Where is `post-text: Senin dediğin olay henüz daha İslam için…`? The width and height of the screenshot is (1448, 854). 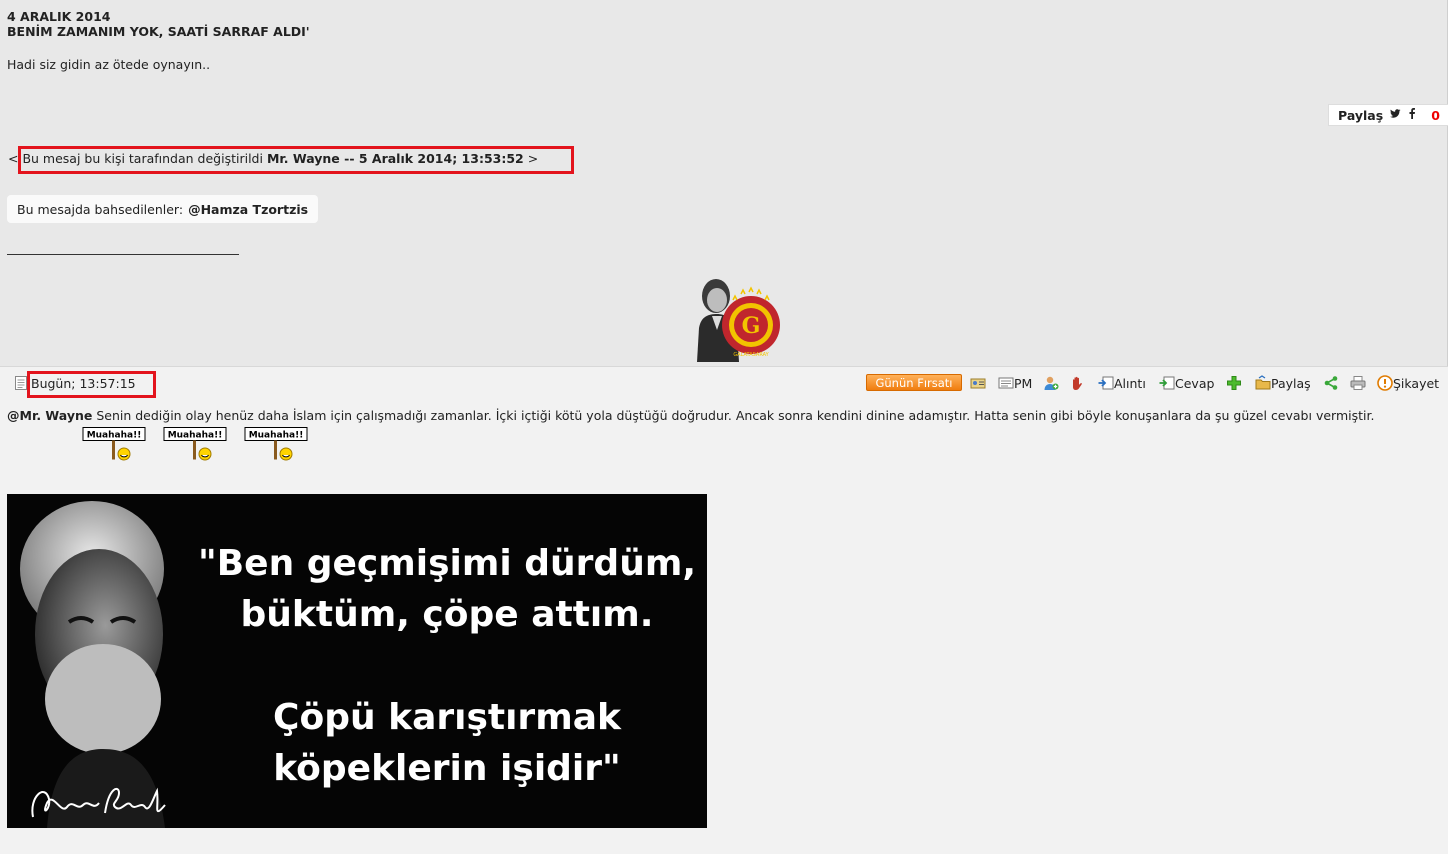 post-text: Senin dediğin olay henüz daha İslam için… is located at coordinates (733, 415).